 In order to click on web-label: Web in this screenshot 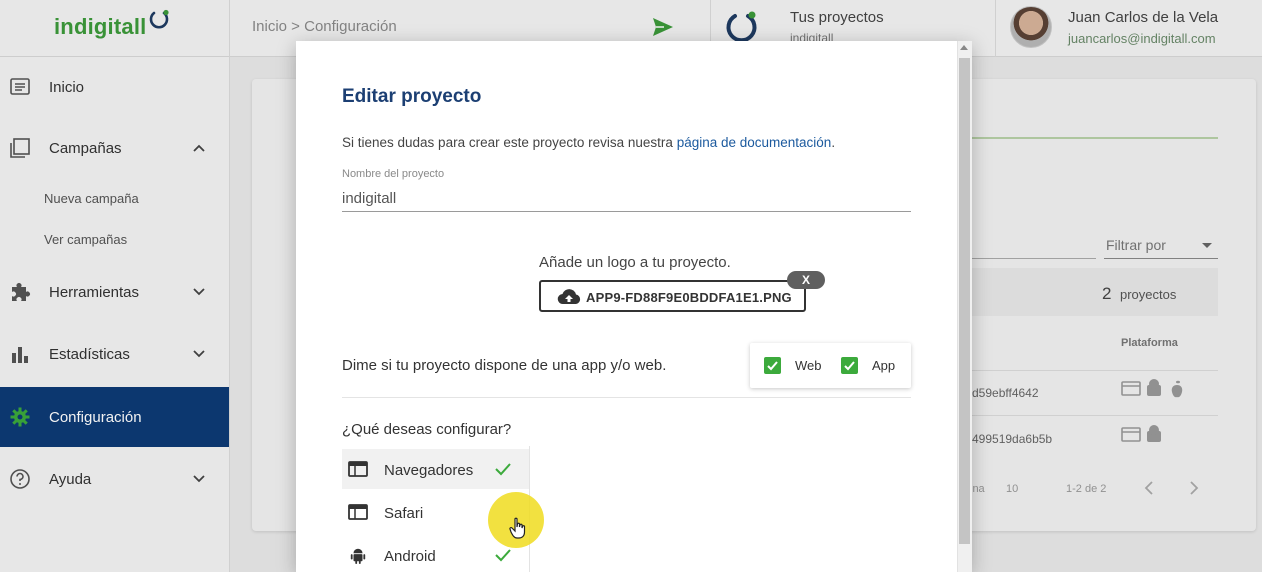, I will do `click(808, 365)`.